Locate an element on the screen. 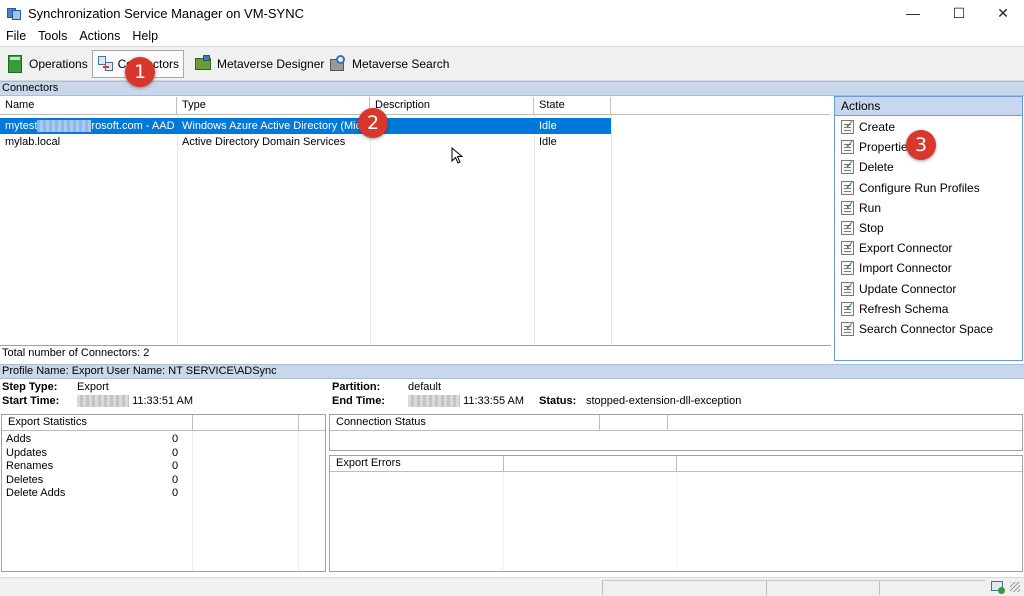 The width and height of the screenshot is (1024, 596). action-export-connector: Export Connector is located at coordinates (928, 248).